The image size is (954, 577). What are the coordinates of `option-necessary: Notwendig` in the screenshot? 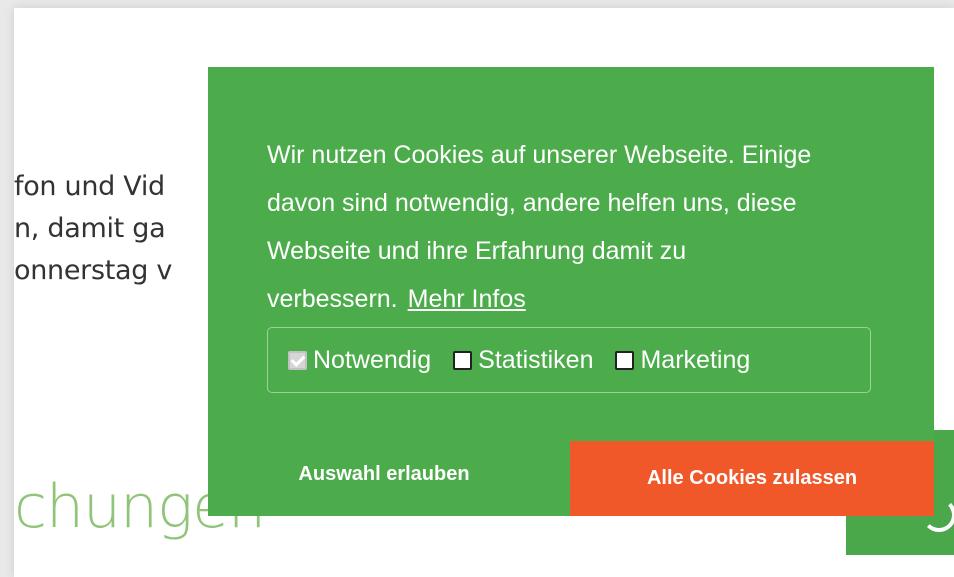 It's located at (359, 360).